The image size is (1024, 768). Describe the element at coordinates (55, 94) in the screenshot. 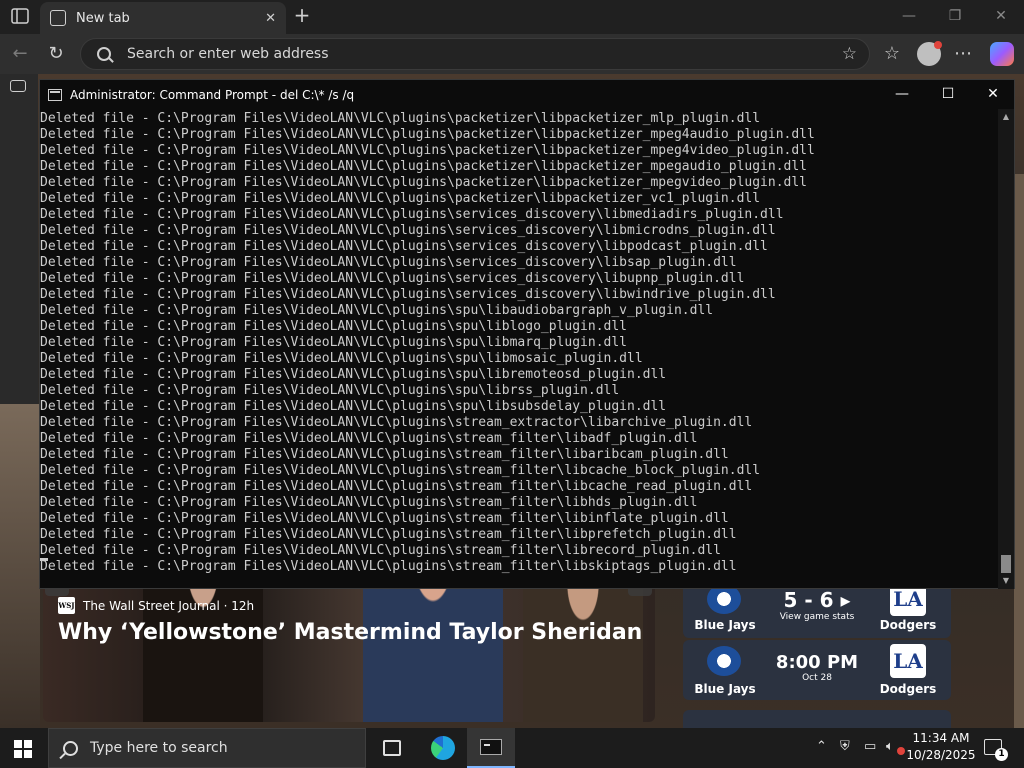

I see `cmd-app-icon` at that location.